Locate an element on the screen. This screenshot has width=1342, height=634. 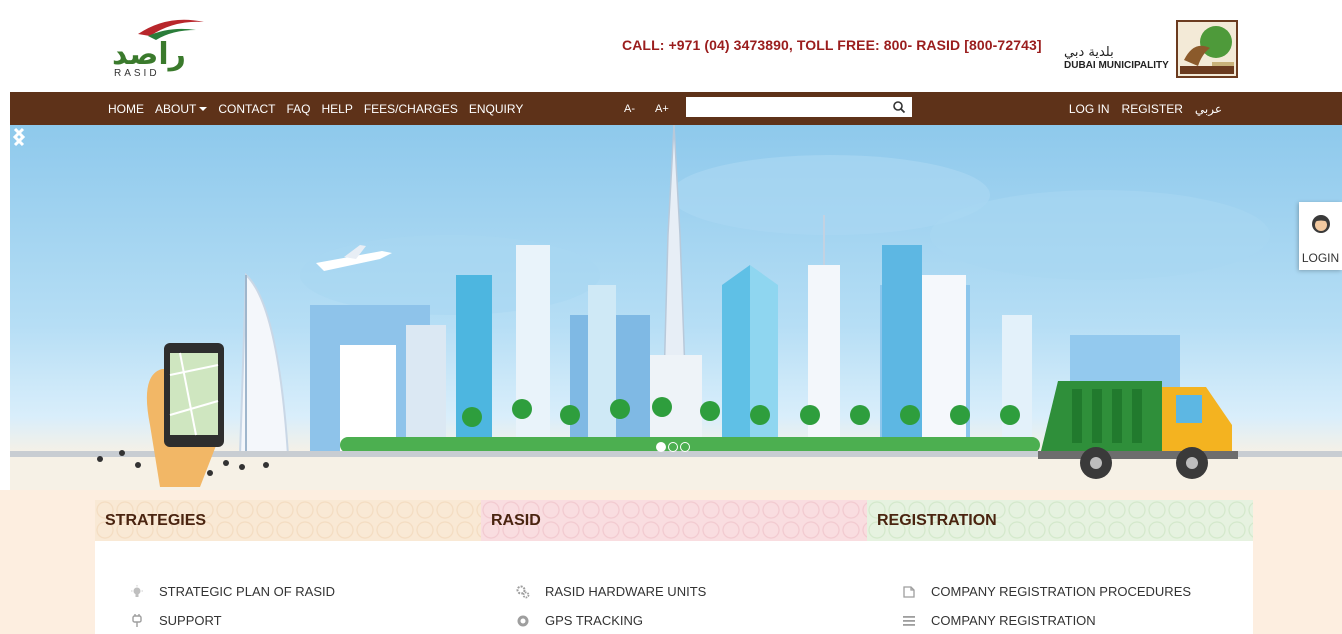
font-decrease-button: A- is located at coordinates (629, 108).